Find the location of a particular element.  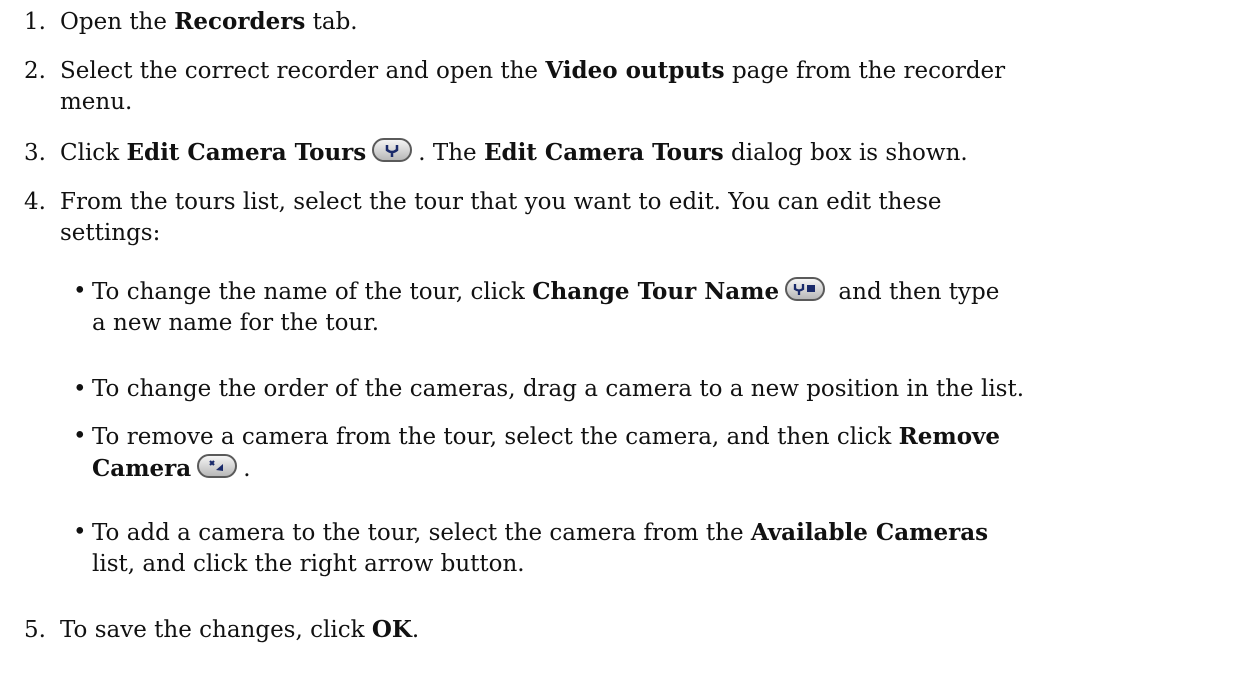

step-number: 4. is located at coordinates (35, 202).